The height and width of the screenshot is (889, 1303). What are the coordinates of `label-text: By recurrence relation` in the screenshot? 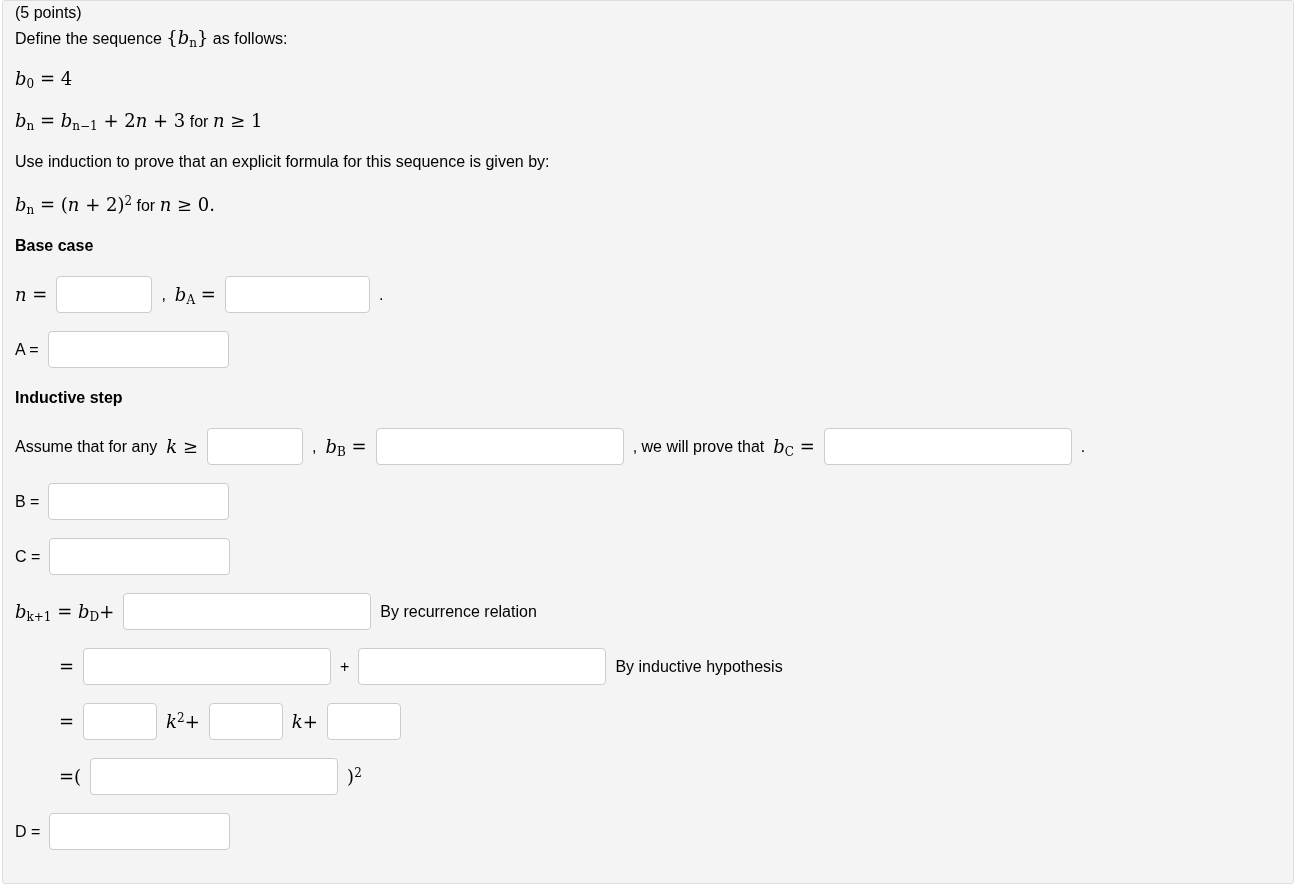 It's located at (458, 611).